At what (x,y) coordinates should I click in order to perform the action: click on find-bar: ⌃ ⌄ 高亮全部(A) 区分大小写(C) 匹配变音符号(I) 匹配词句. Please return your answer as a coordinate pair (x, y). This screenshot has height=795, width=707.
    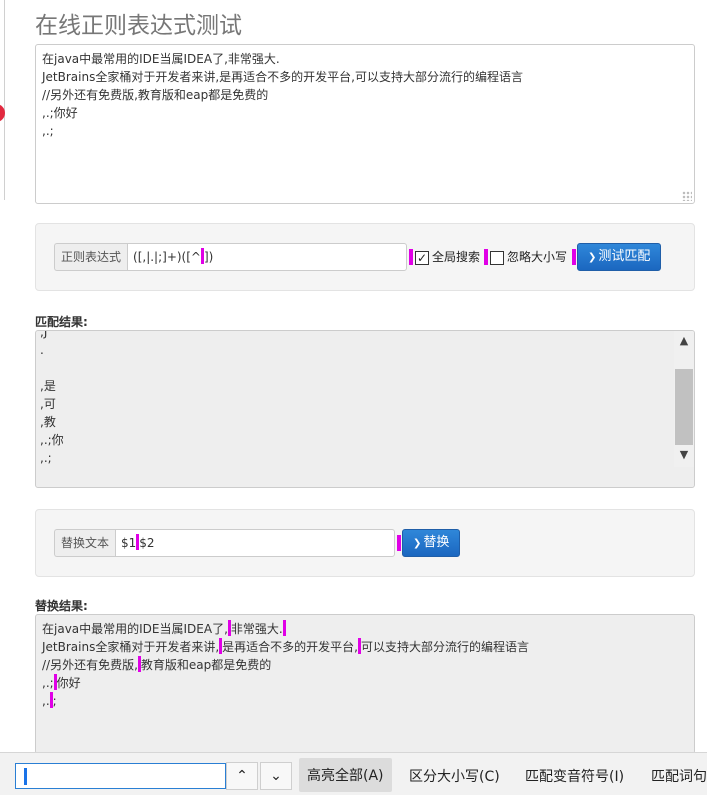
    Looking at the image, I should click on (353, 773).